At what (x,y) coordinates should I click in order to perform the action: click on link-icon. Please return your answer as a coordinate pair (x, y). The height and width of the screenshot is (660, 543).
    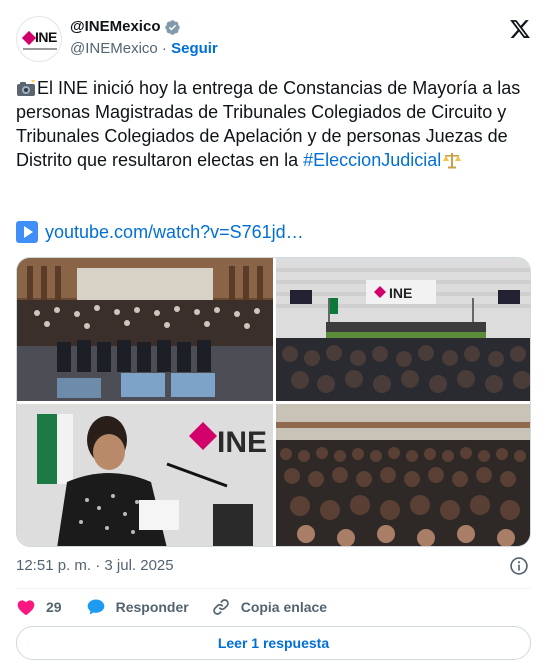
    Looking at the image, I should click on (220, 607).